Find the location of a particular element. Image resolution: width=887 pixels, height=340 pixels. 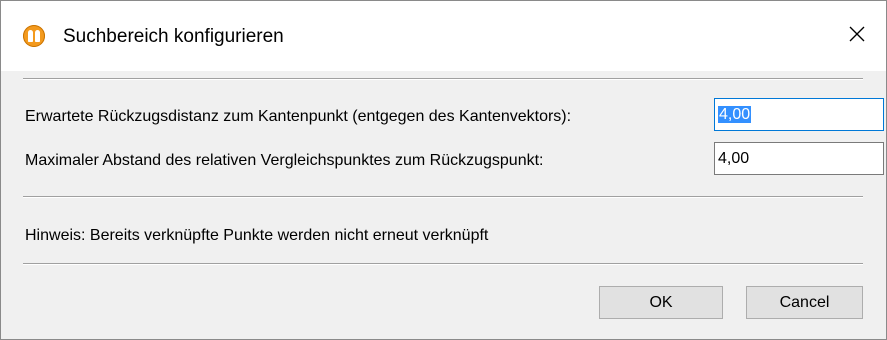

retreat-distance-value: 4,00 is located at coordinates (735, 114).